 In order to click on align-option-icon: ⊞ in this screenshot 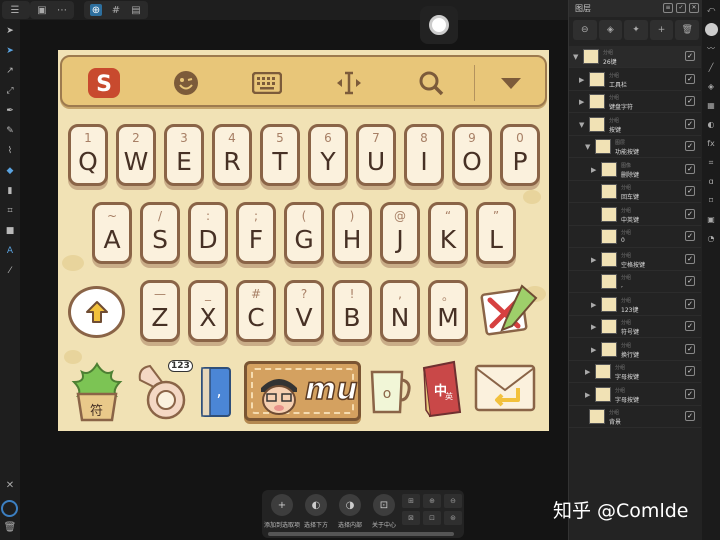, I will do `click(411, 501)`.